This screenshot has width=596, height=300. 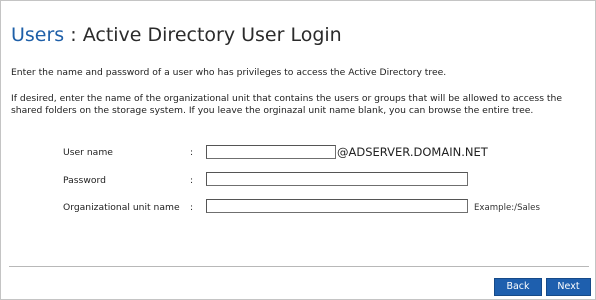 I want to click on ou-label: Organizational unit name, so click(x=121, y=207).